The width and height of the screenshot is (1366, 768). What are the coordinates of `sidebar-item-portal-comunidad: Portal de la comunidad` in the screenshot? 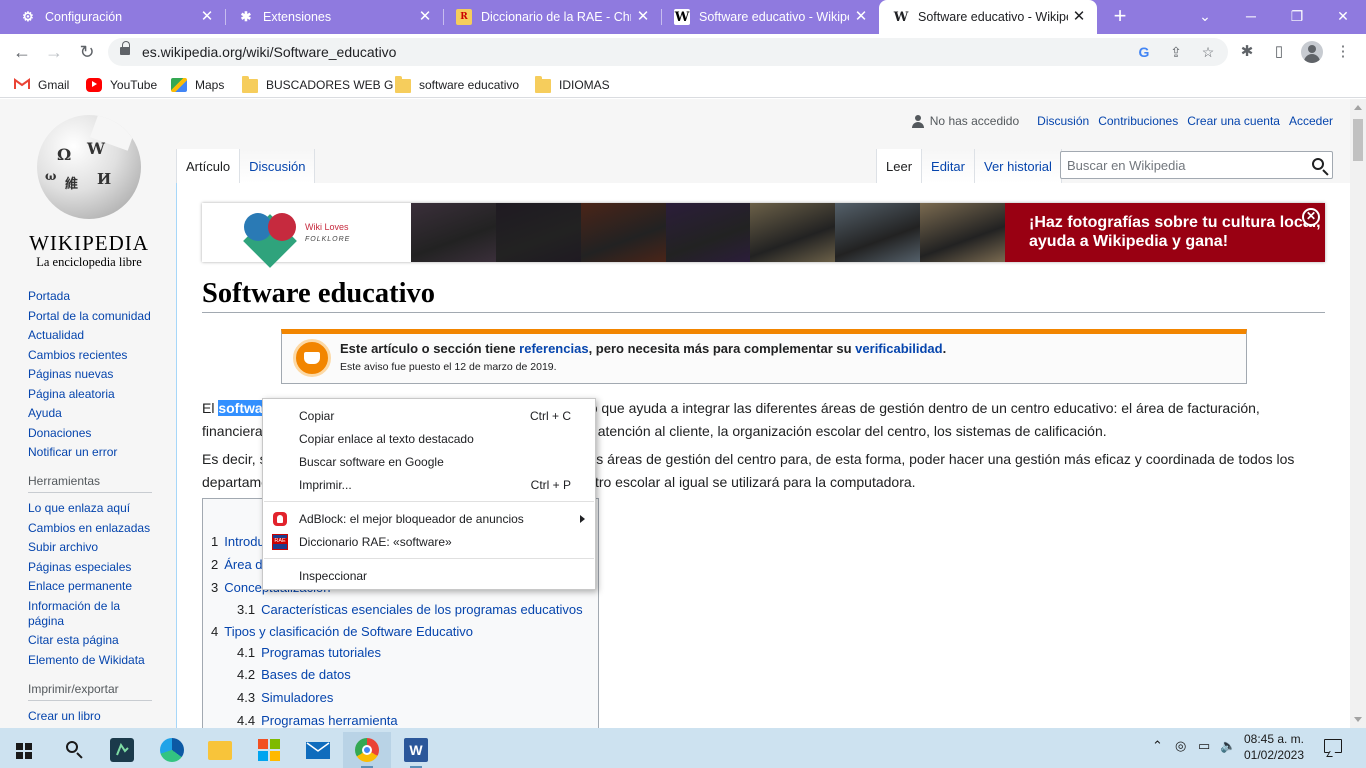 It's located at (93, 316).